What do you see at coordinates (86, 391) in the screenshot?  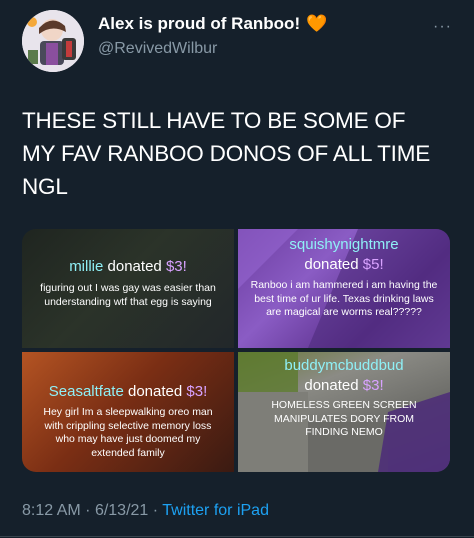 I see `donor-name: Seasaltfate` at bounding box center [86, 391].